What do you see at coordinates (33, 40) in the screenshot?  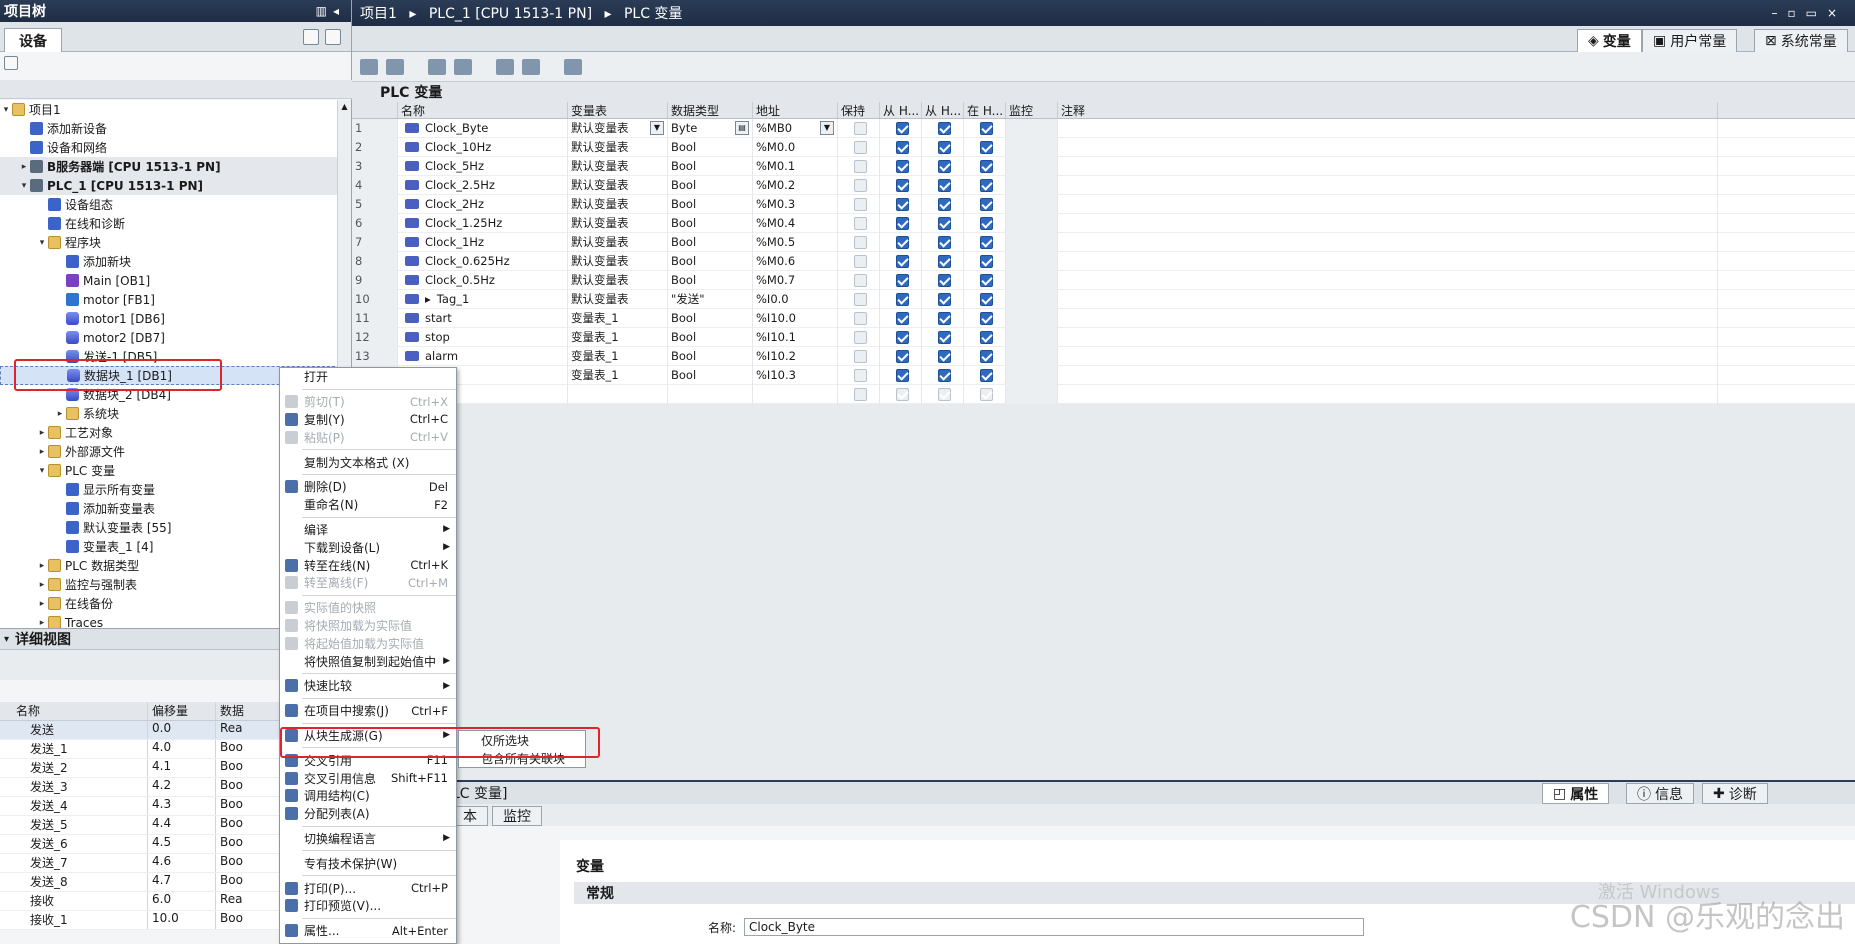 I see `tab-devices: 设备` at bounding box center [33, 40].